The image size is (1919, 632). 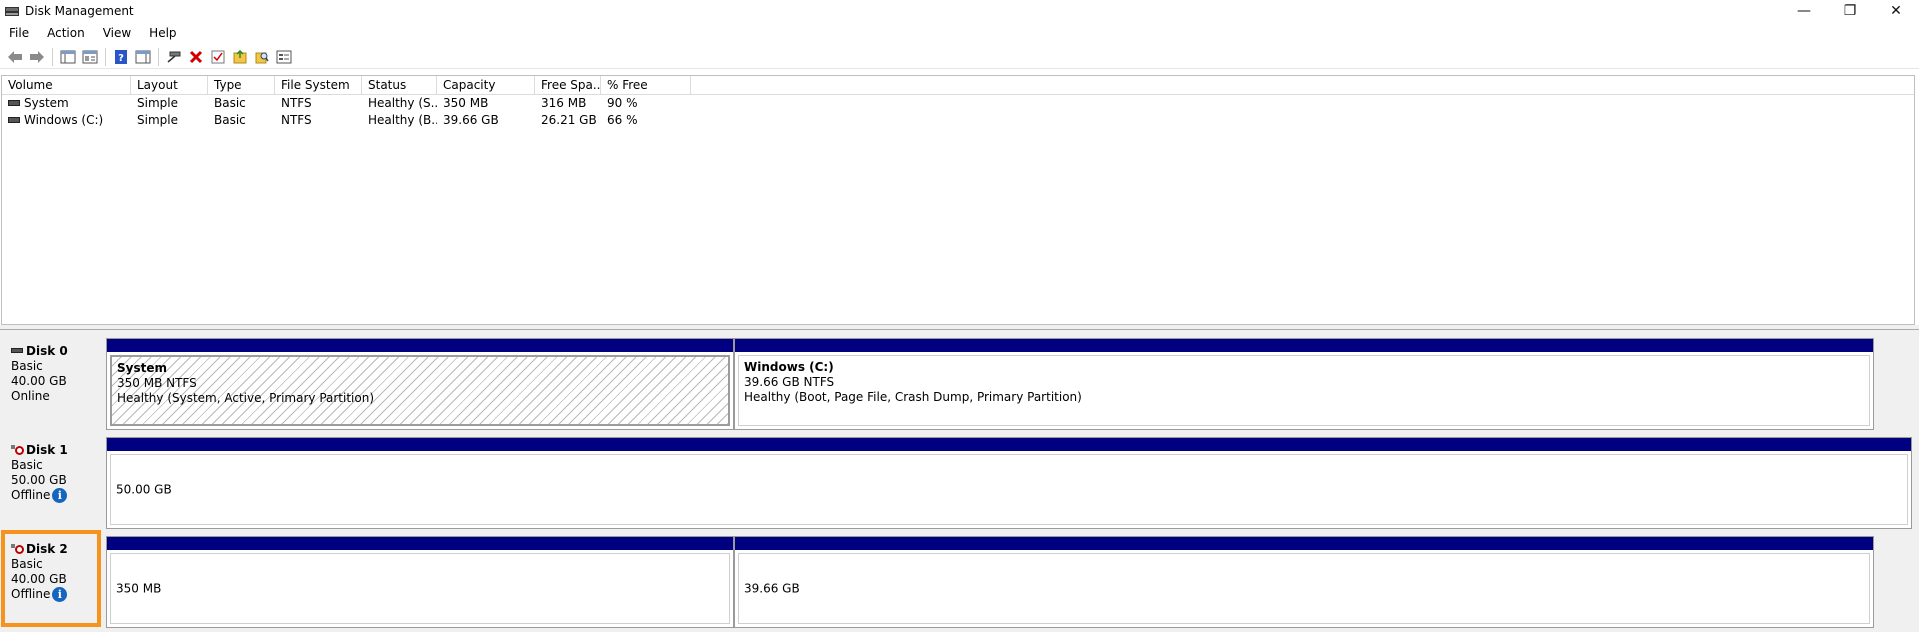 What do you see at coordinates (420, 588) in the screenshot?
I see `partition-body: 350 MB` at bounding box center [420, 588].